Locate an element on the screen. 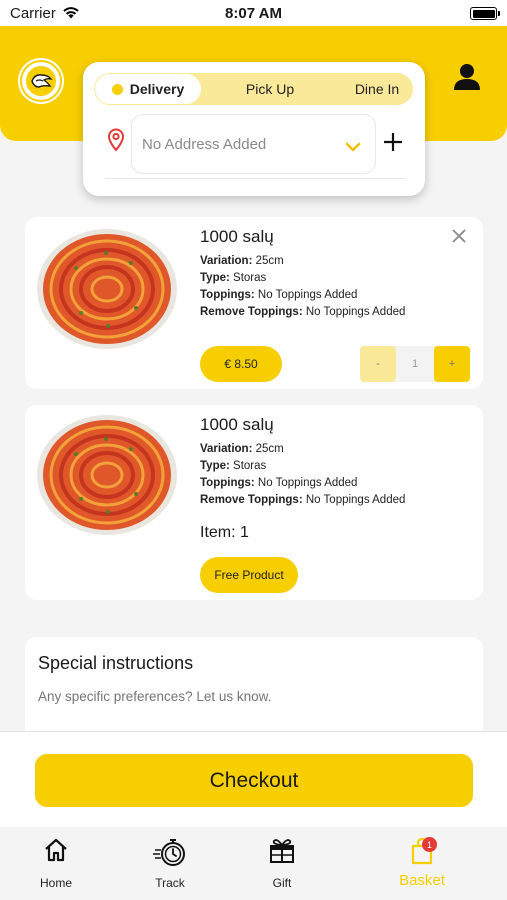 This screenshot has height=900, width=507. add-address-plus-icon is located at coordinates (393, 144).